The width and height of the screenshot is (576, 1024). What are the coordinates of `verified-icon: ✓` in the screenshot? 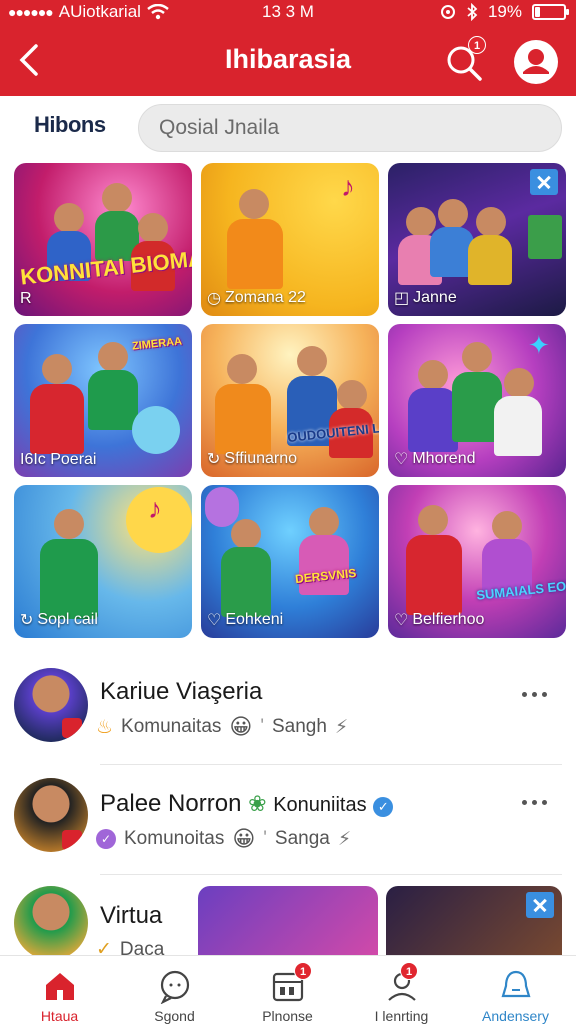 It's located at (383, 807).